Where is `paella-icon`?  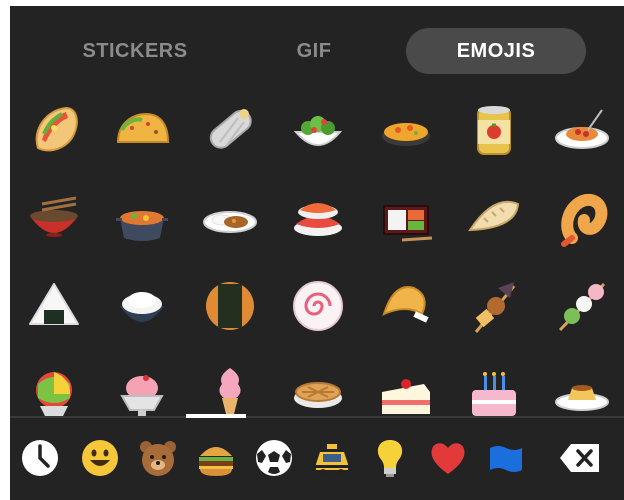
paella-icon is located at coordinates (406, 134).